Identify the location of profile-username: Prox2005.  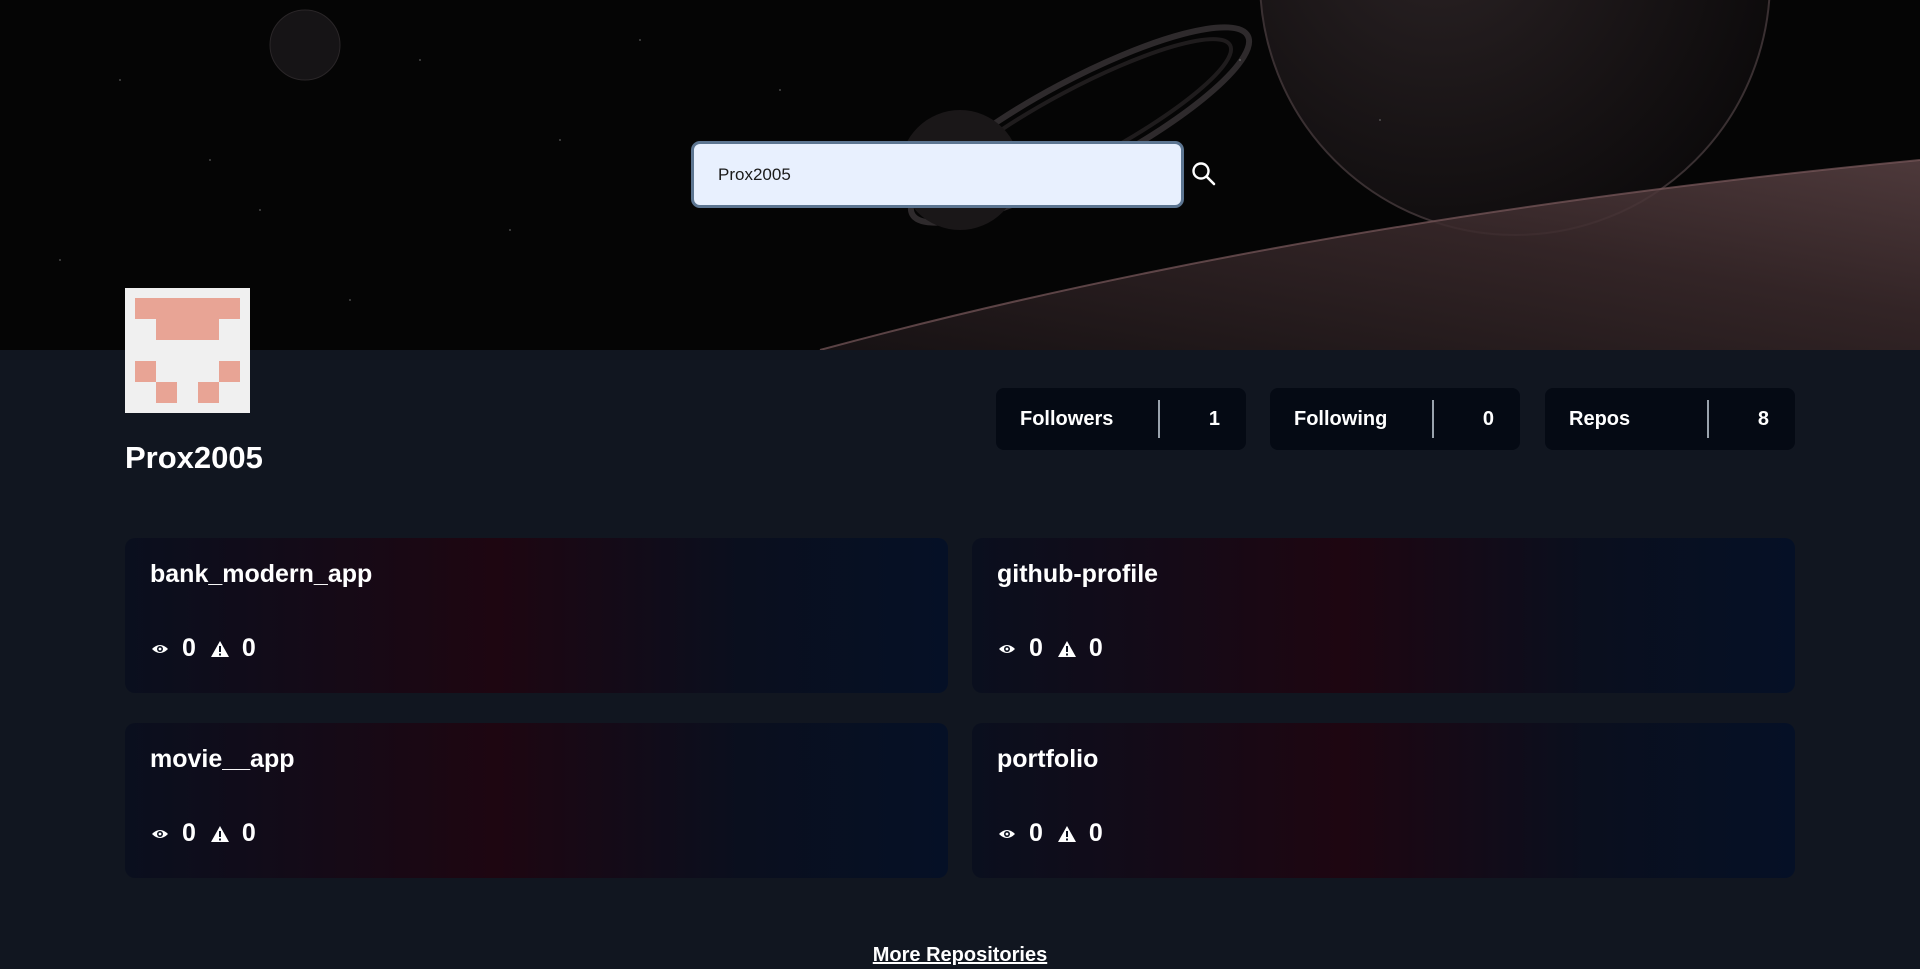
(194, 457).